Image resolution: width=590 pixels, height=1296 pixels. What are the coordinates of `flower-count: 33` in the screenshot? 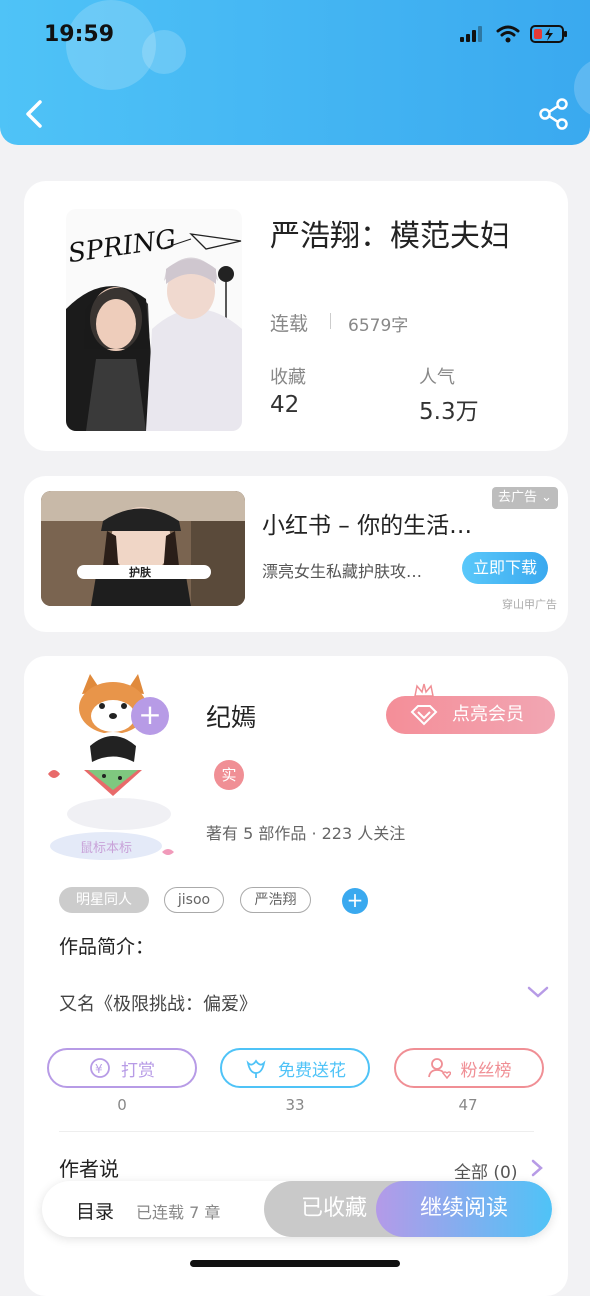 It's located at (295, 1105).